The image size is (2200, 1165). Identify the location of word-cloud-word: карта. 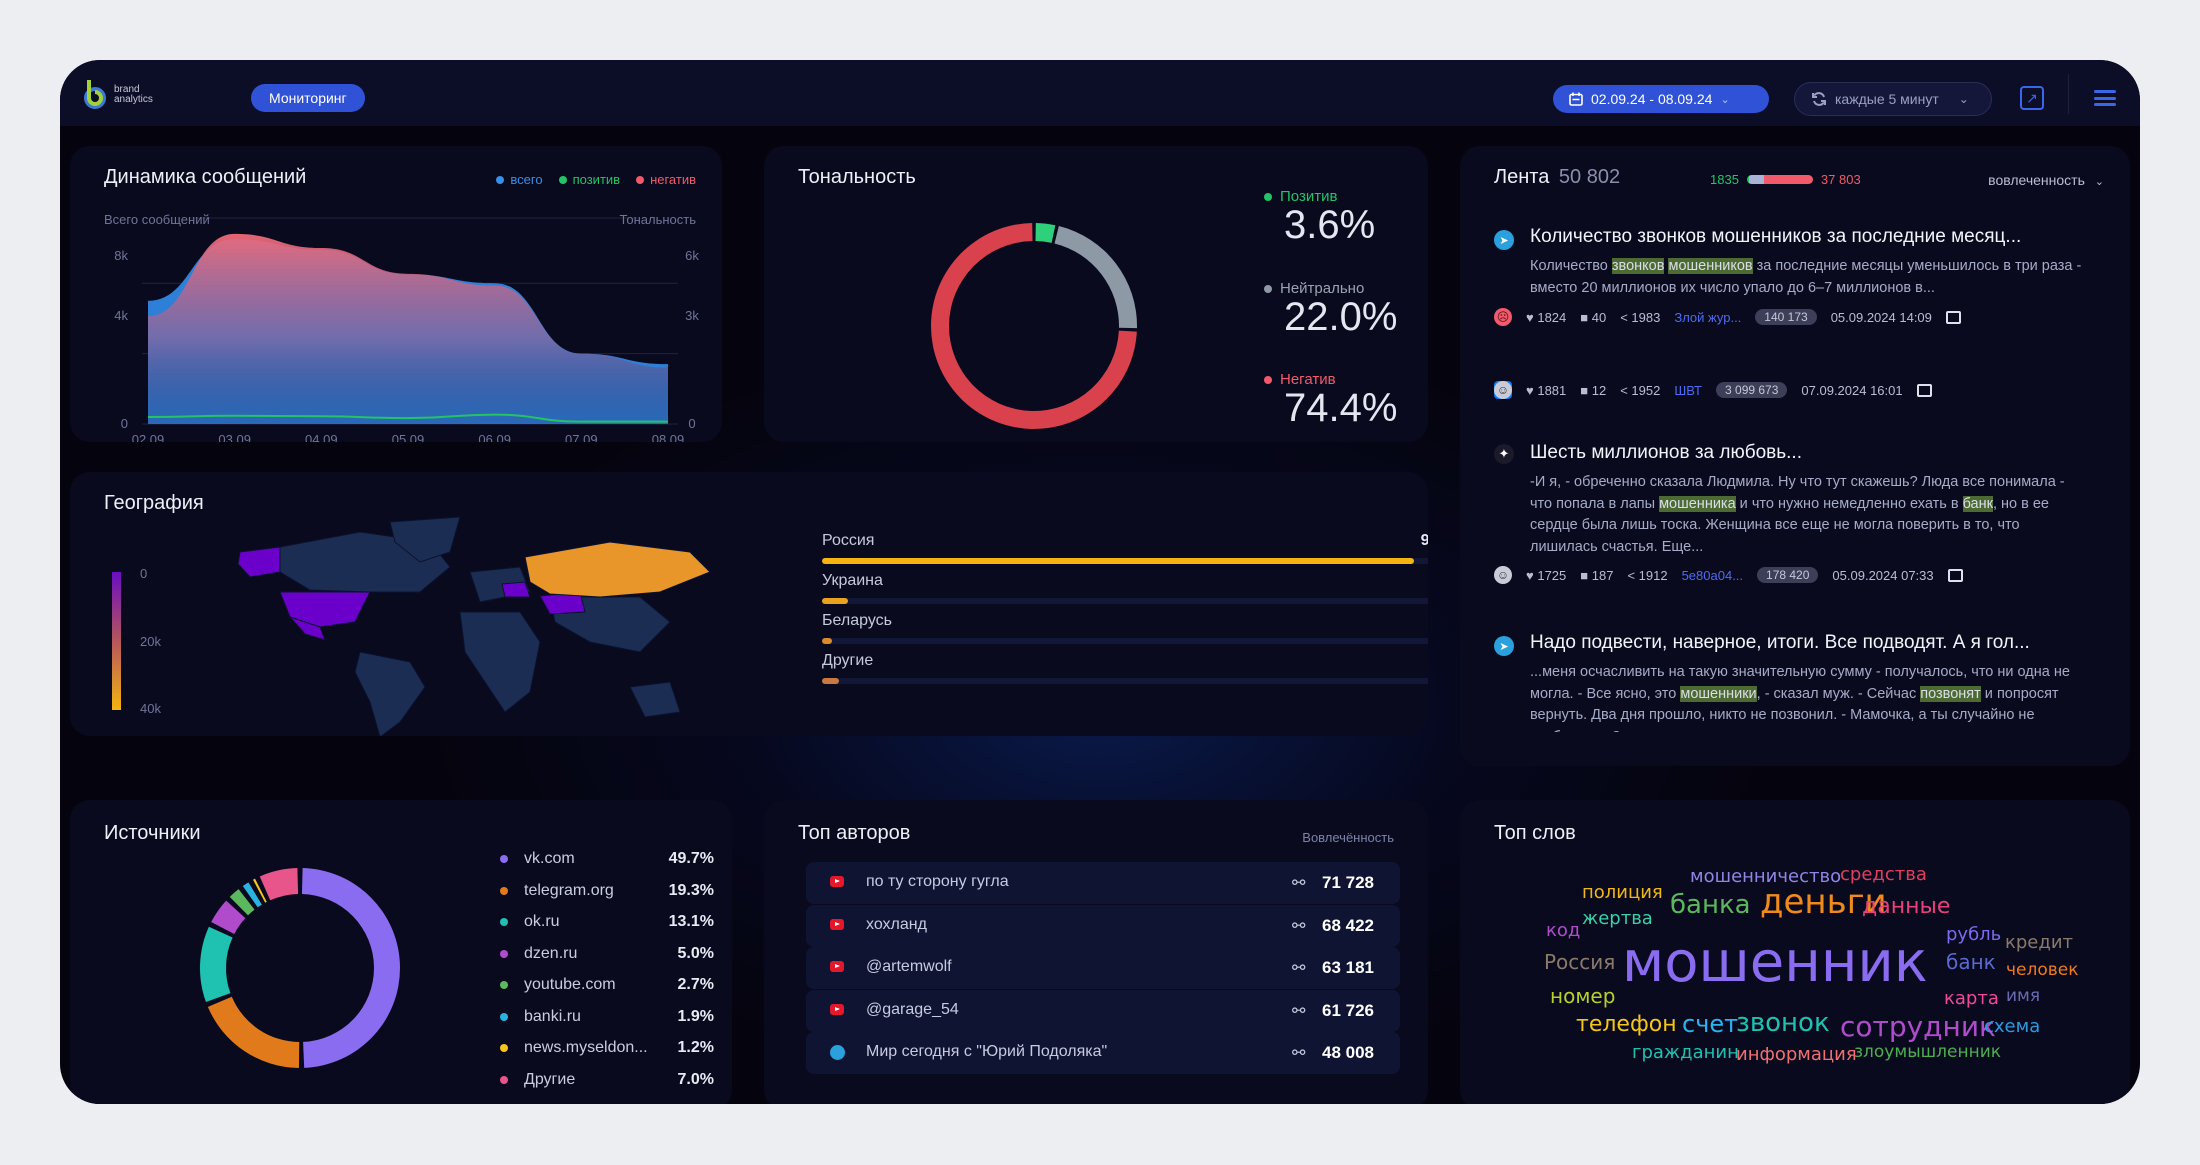
(1971, 998).